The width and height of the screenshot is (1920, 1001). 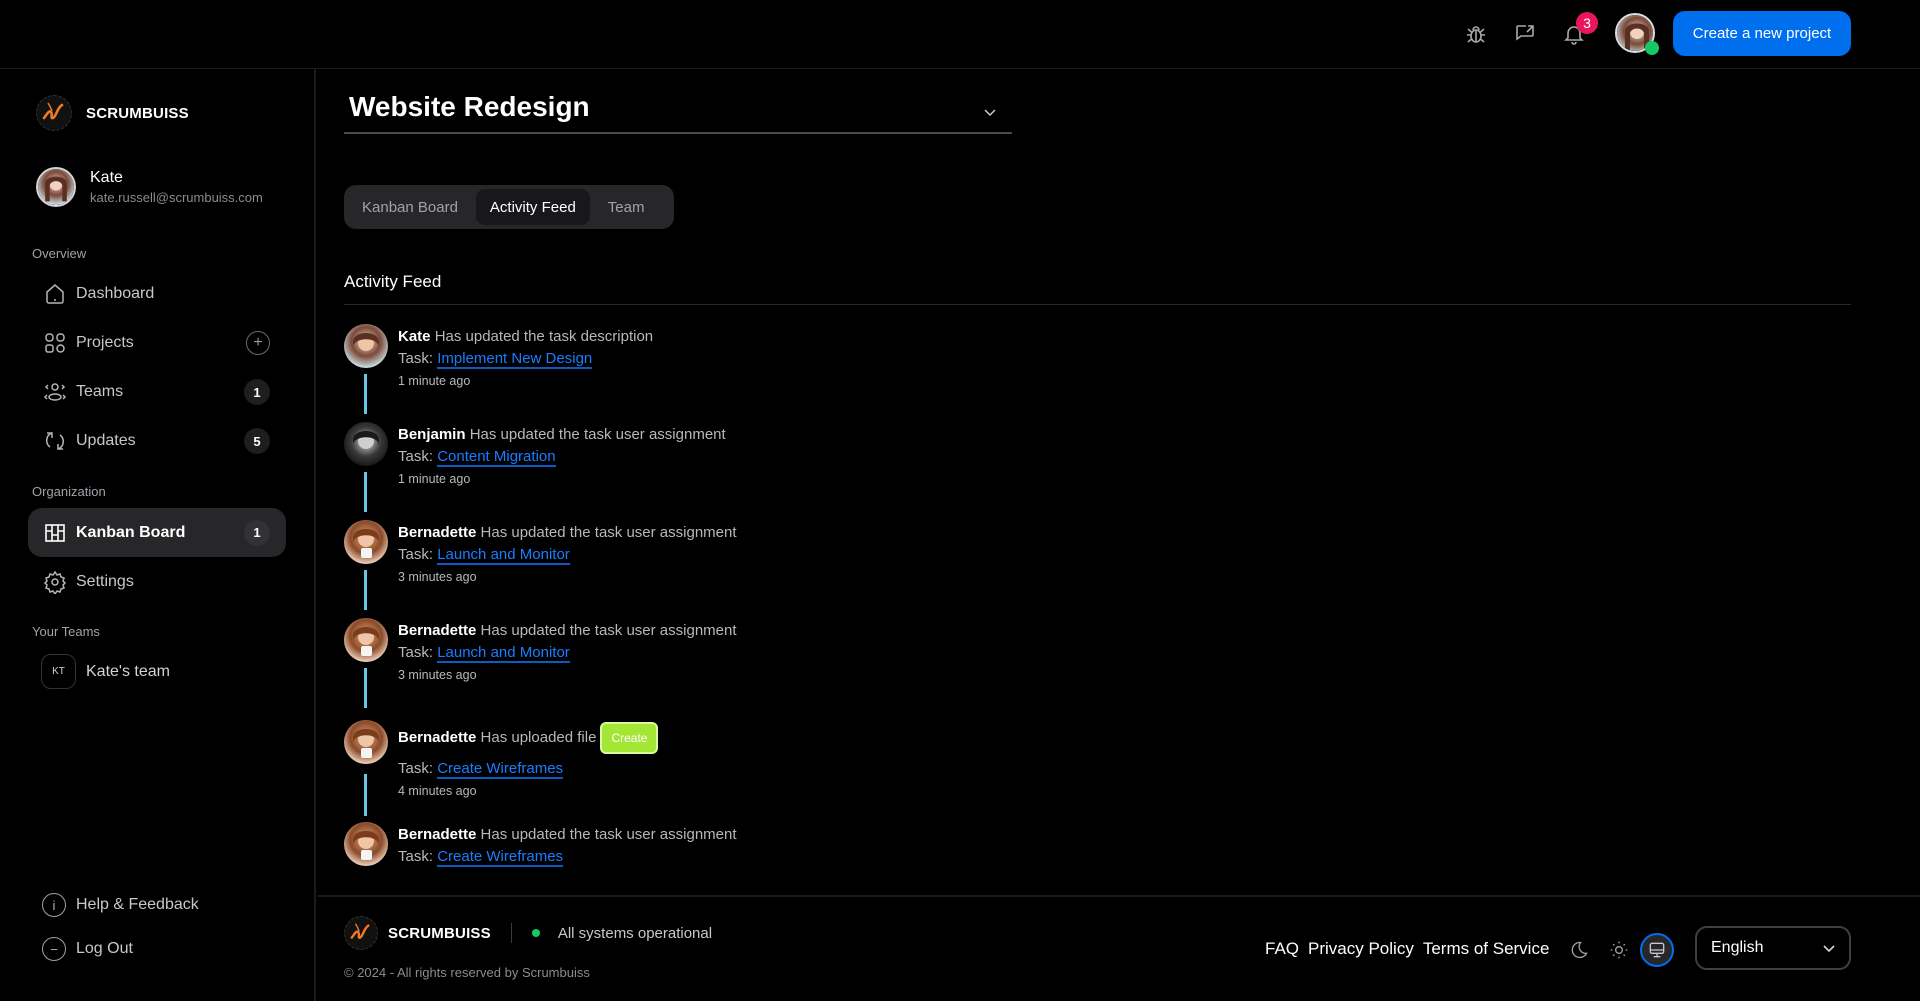 I want to click on faq-link: FAQ, so click(x=1282, y=949).